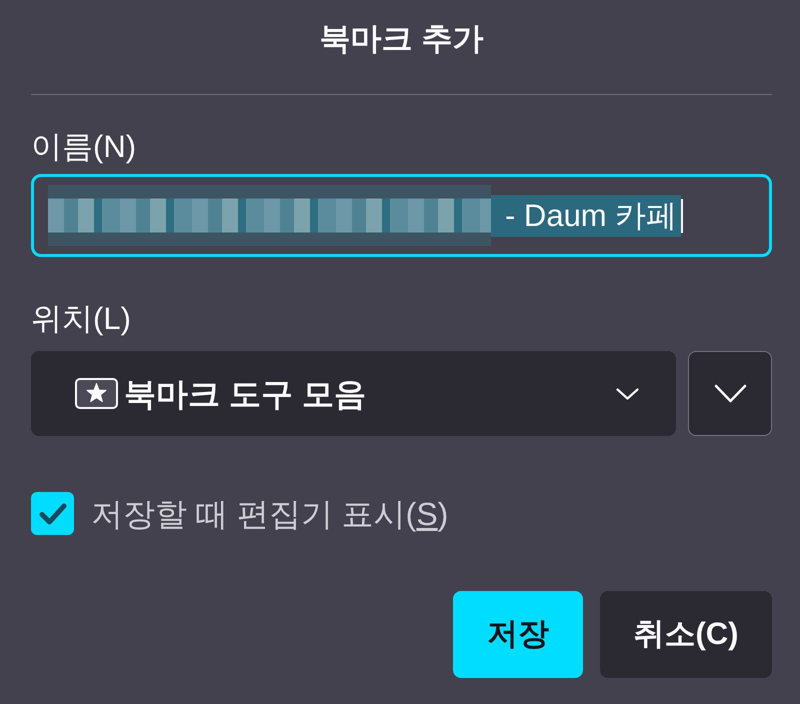 The image size is (800, 704). Describe the element at coordinates (518, 634) in the screenshot. I see `save-button: 저장` at that location.